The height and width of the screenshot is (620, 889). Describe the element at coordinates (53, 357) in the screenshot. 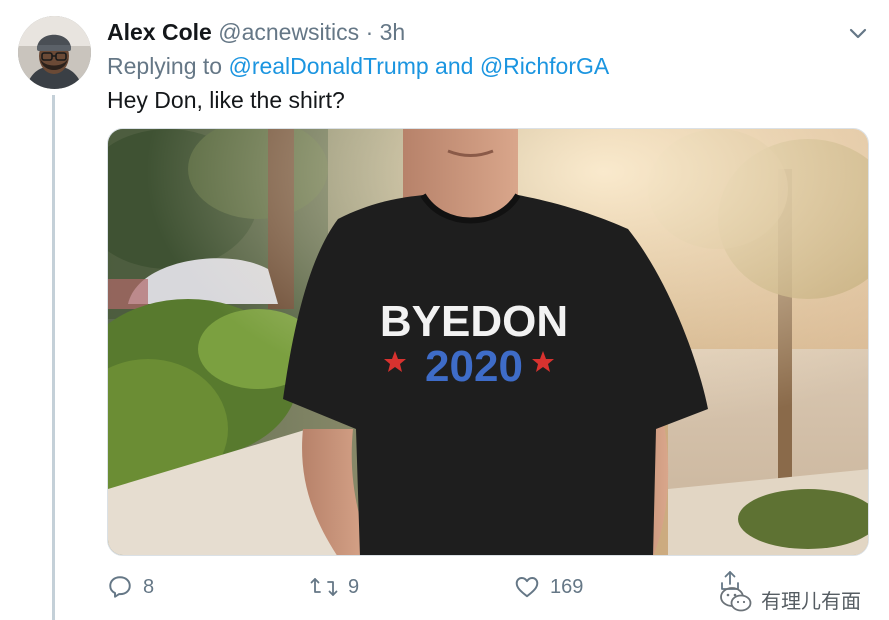

I see `thread-line` at that location.